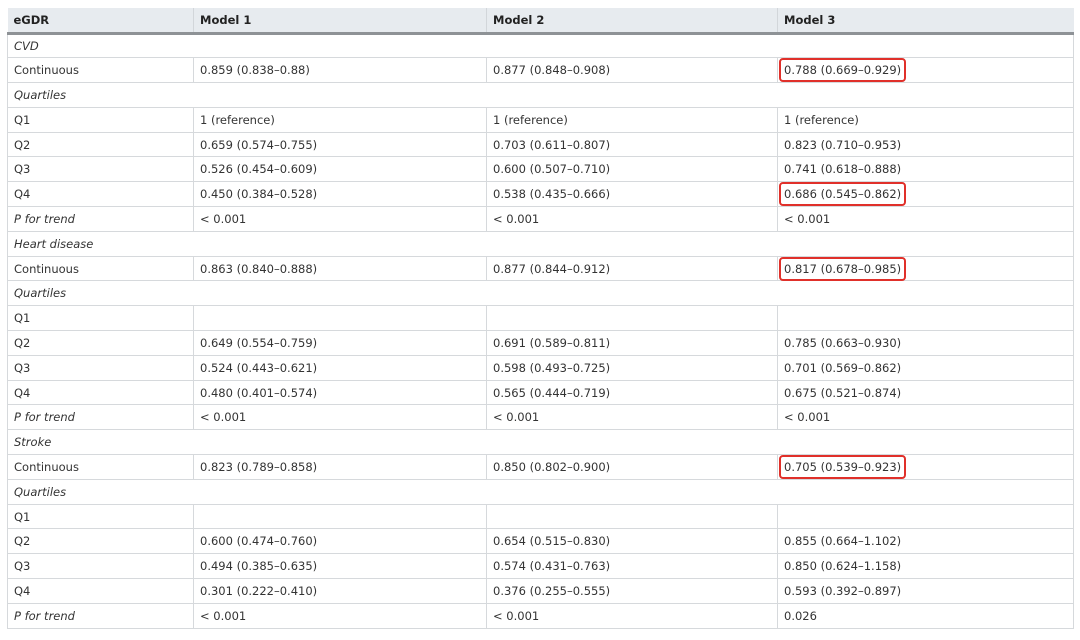  Describe the element at coordinates (925, 219) in the screenshot. I see `model-3-cell: < 0.001` at that location.